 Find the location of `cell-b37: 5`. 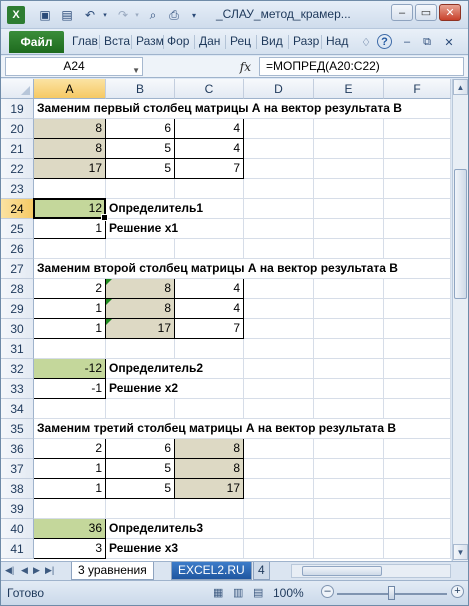

cell-b37: 5 is located at coordinates (140, 469).